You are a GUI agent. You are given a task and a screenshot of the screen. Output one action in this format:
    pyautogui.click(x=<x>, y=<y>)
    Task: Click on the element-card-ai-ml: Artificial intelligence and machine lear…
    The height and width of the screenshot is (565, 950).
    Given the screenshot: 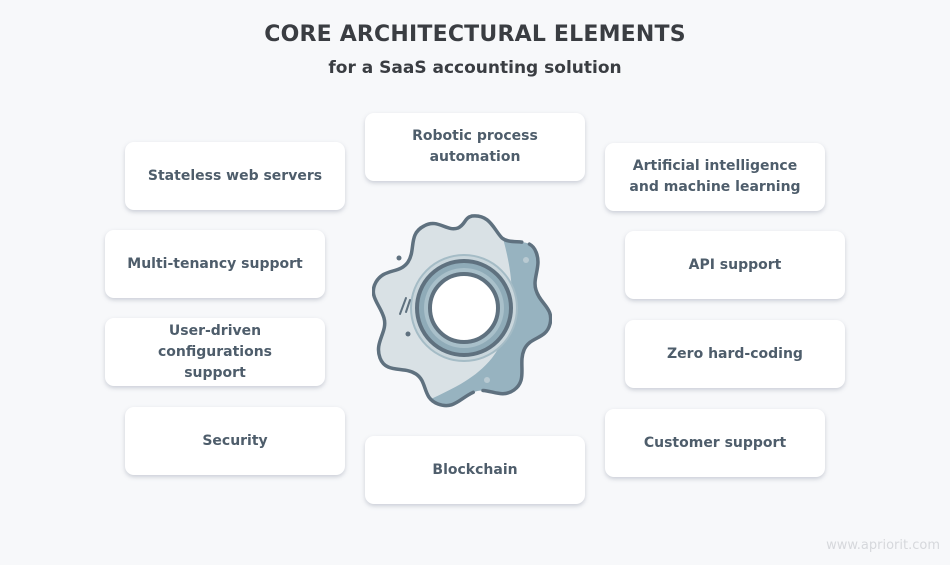 What is the action you would take?
    pyautogui.click(x=715, y=177)
    